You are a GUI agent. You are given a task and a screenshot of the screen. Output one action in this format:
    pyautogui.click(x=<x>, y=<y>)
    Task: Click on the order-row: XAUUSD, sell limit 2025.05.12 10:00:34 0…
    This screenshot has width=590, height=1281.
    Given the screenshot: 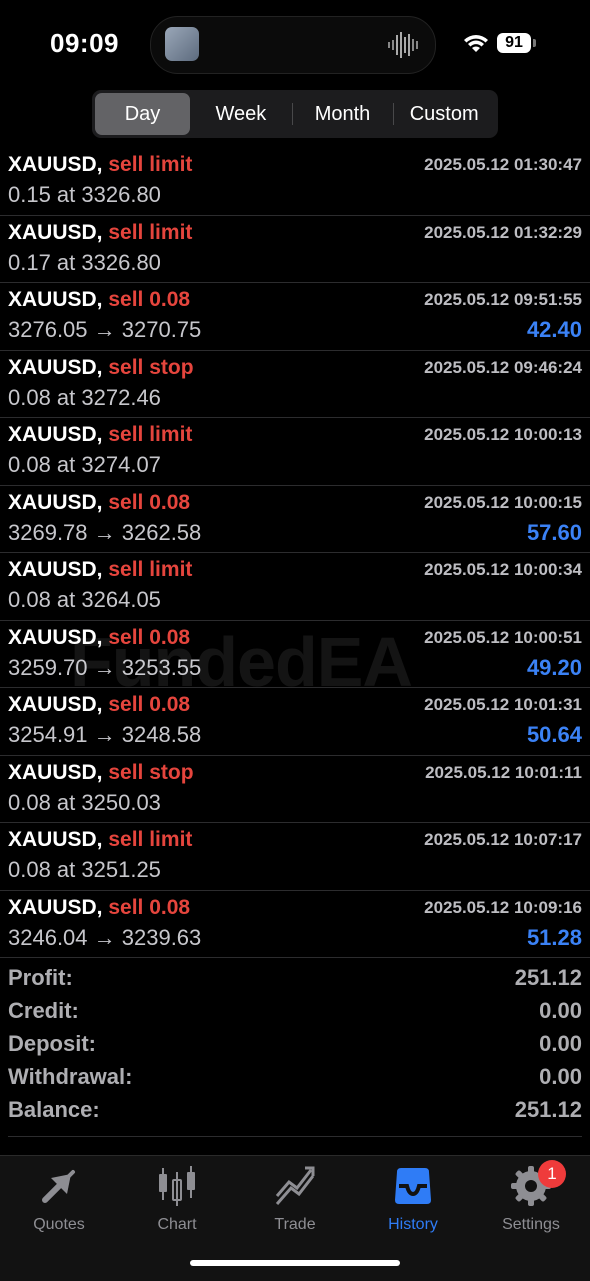 What is the action you would take?
    pyautogui.click(x=295, y=587)
    